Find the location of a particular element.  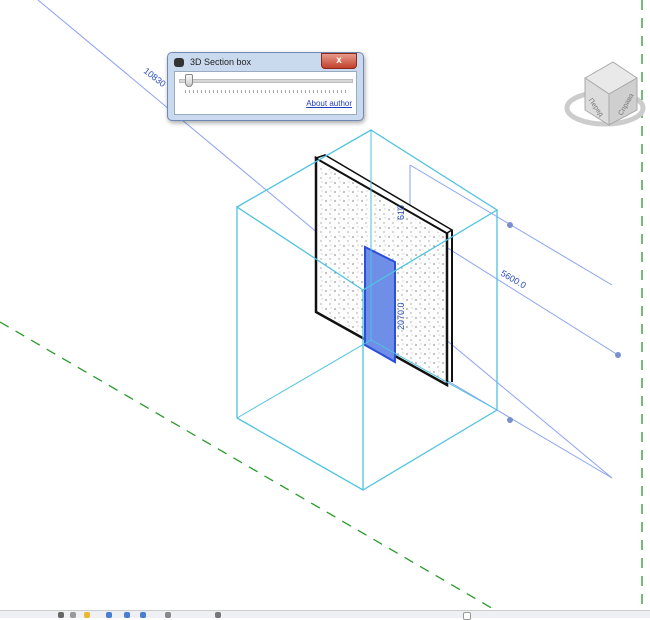

detail-level-icon is located at coordinates (73, 615).